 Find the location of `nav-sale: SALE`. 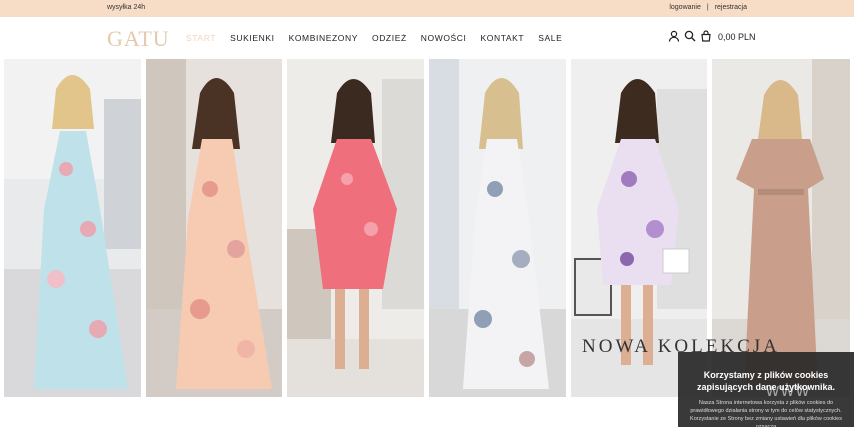

nav-sale: SALE is located at coordinates (550, 38).